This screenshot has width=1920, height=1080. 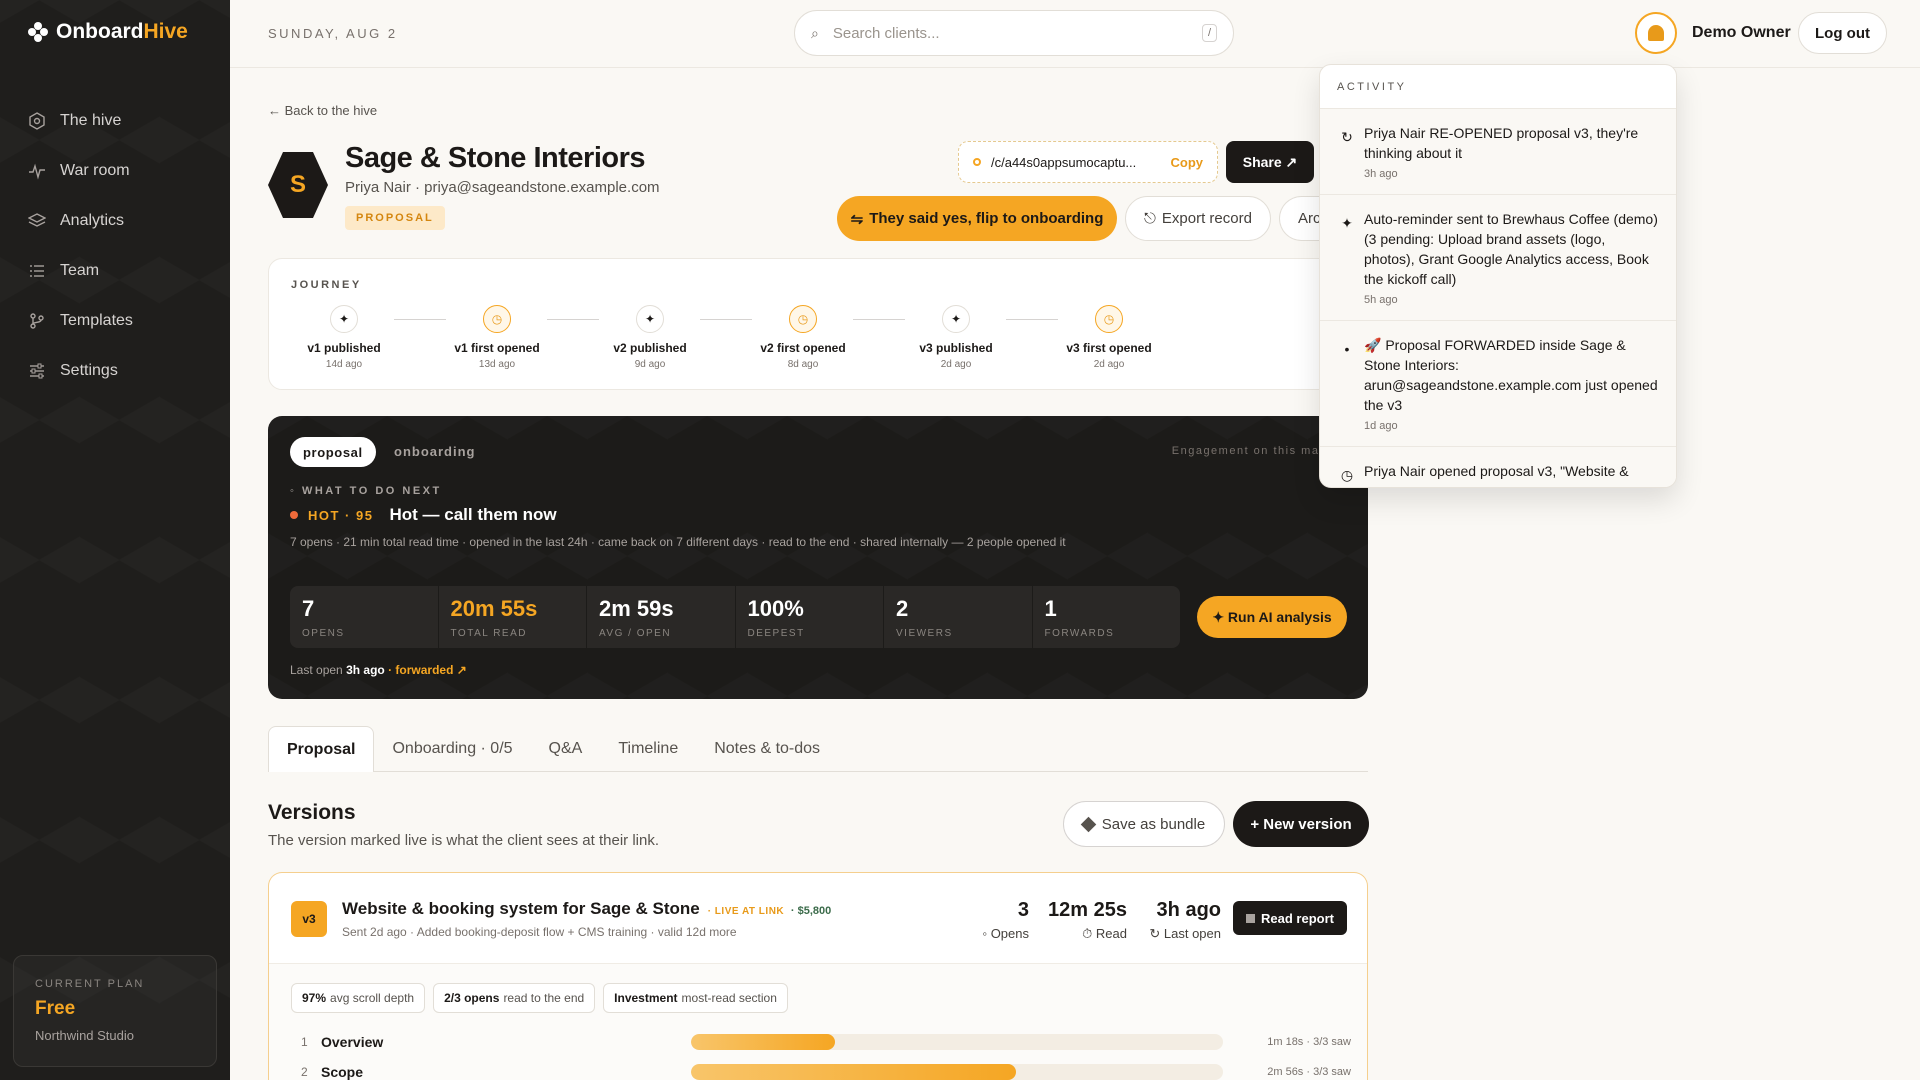 What do you see at coordinates (1109, 348) in the screenshot?
I see `journey-step-label: v3 first opened` at bounding box center [1109, 348].